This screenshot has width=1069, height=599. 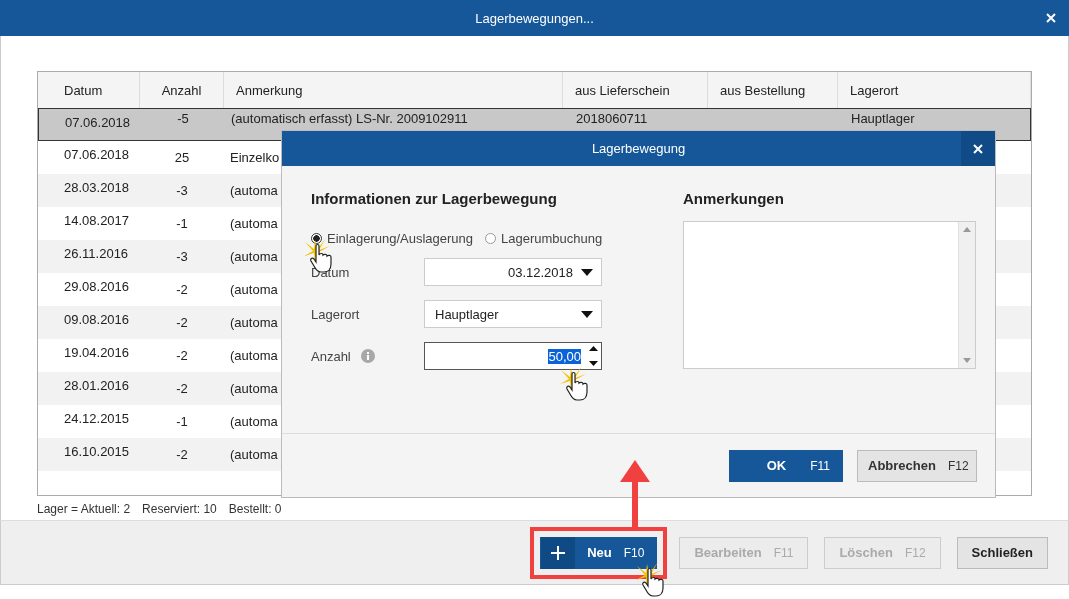 I want to click on close-button, so click(x=978, y=148).